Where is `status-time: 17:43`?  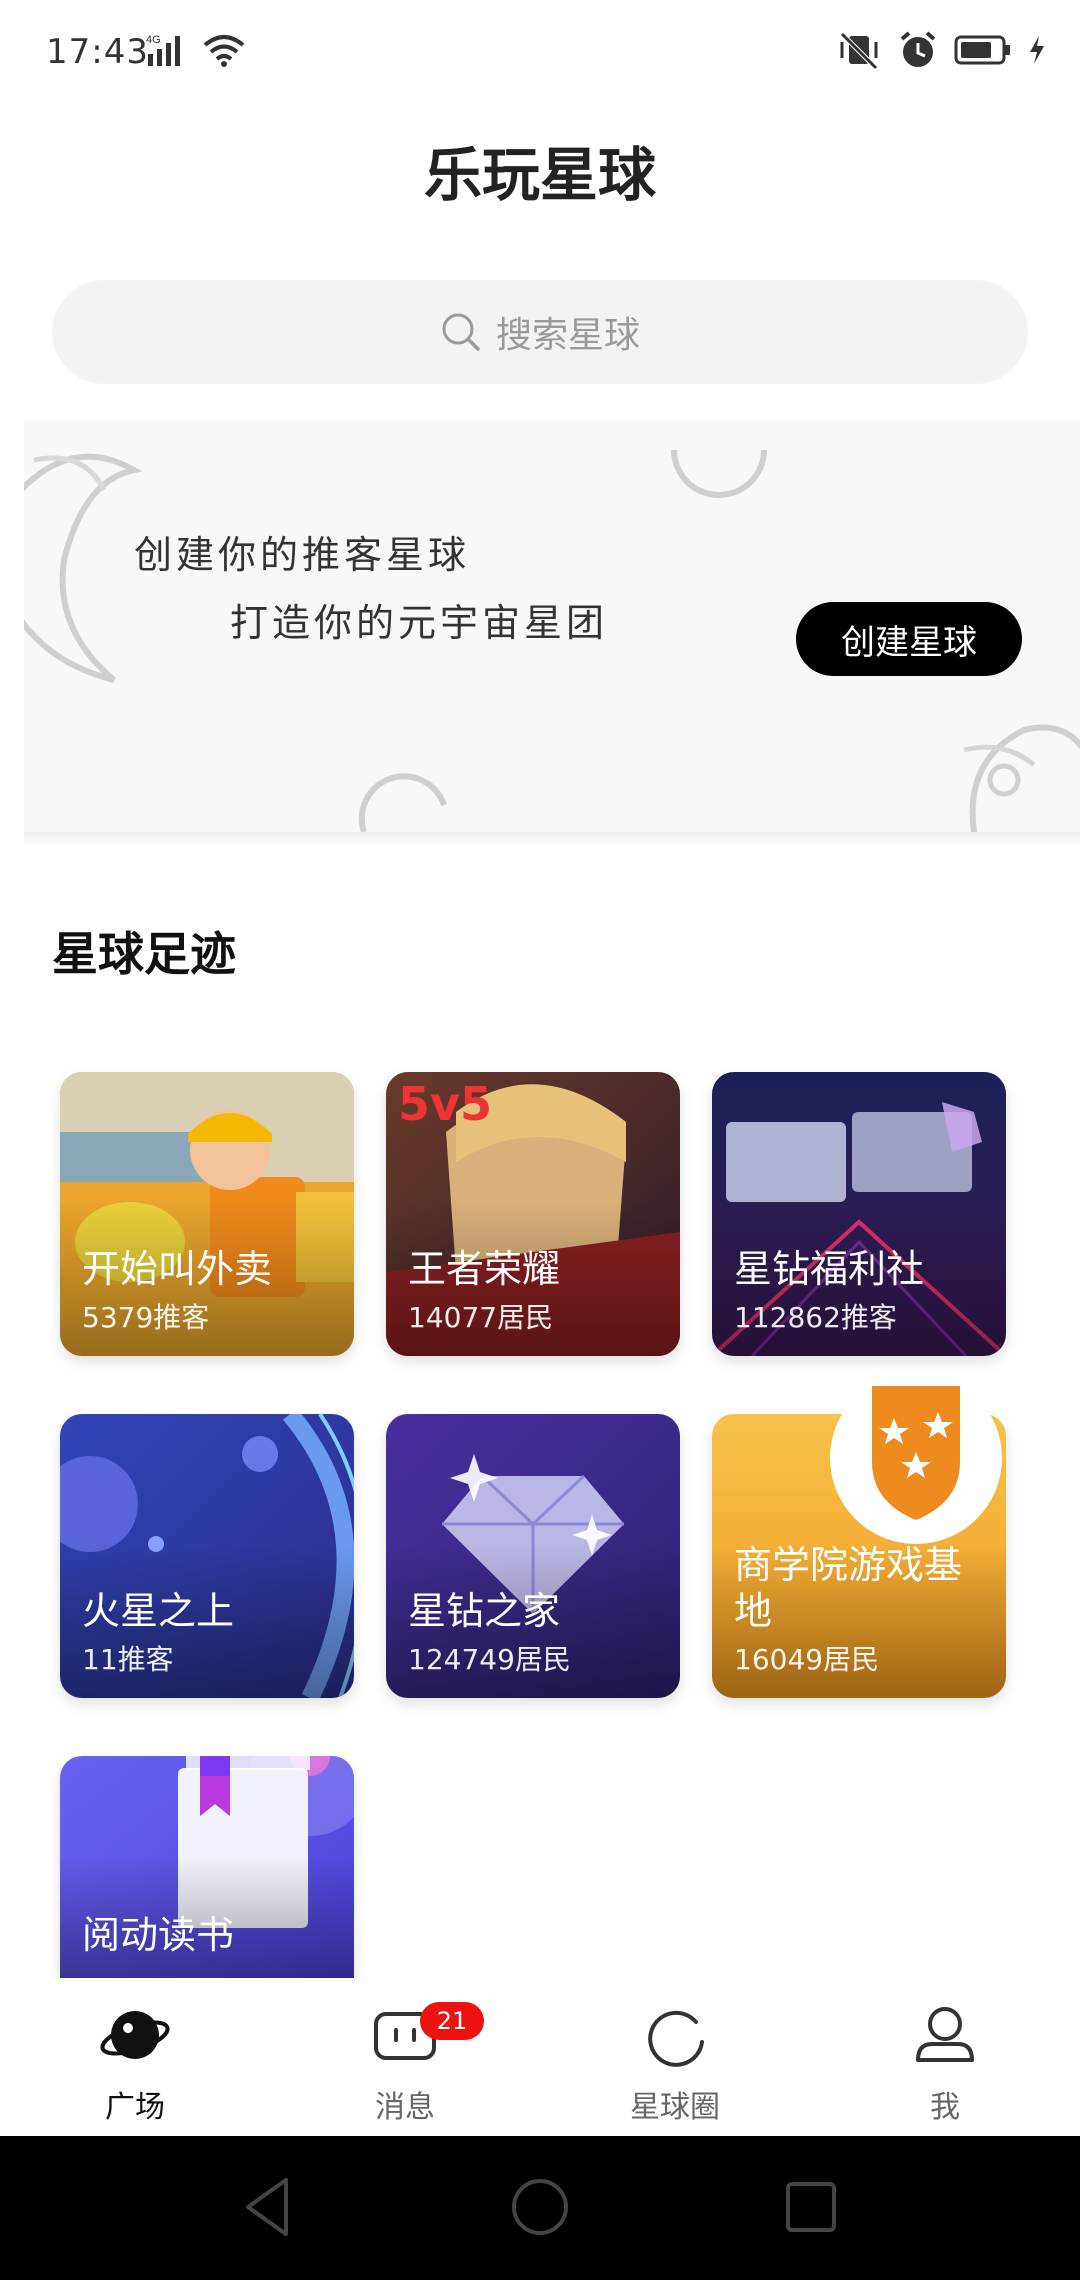
status-time: 17:43 is located at coordinates (97, 52).